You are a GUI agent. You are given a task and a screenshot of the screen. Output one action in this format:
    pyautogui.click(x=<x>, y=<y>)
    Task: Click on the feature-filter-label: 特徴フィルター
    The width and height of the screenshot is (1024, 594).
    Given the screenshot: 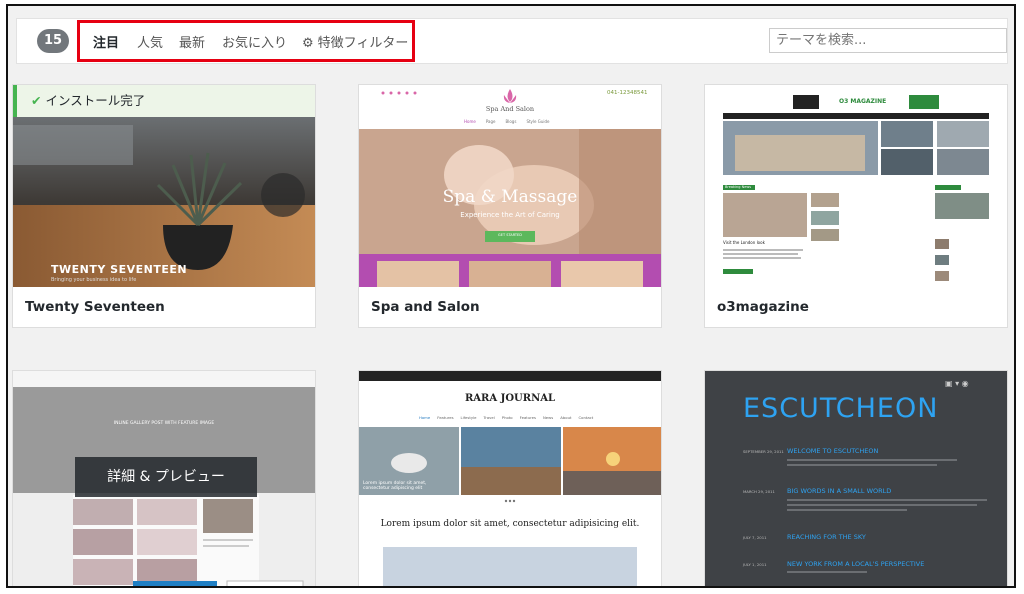 What is the action you would take?
    pyautogui.click(x=363, y=43)
    